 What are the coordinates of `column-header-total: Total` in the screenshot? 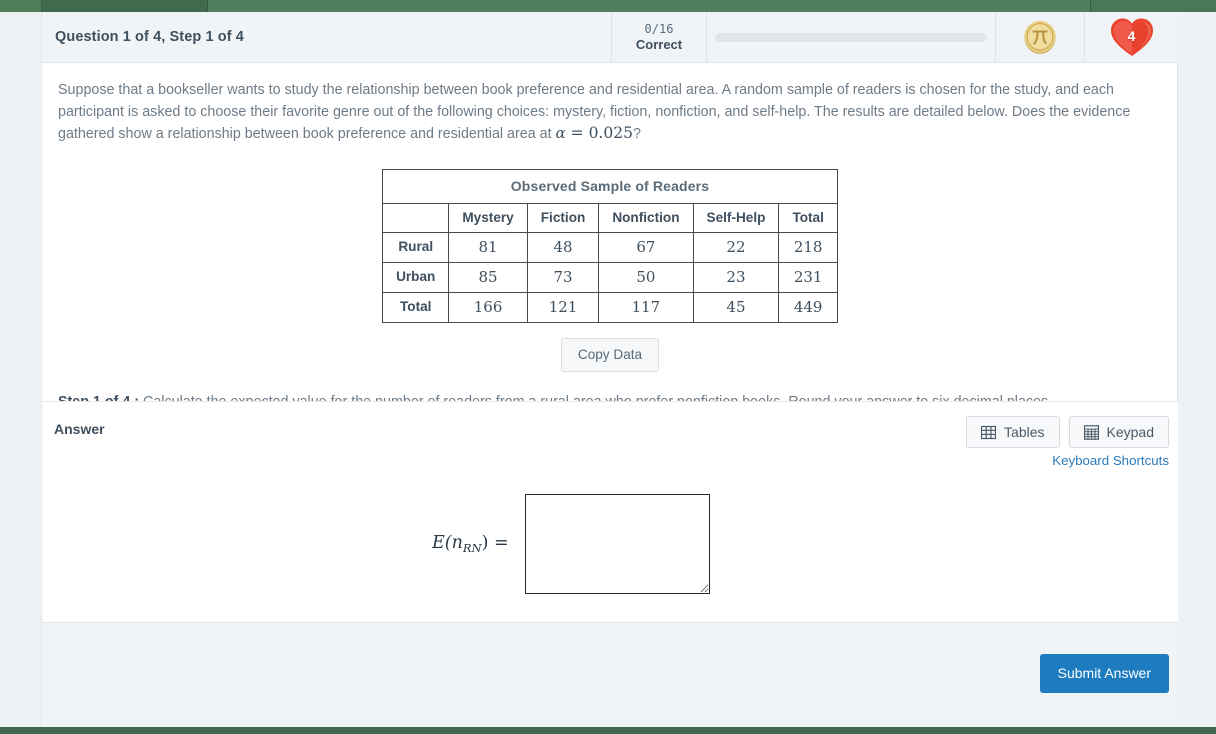 It's located at (808, 217).